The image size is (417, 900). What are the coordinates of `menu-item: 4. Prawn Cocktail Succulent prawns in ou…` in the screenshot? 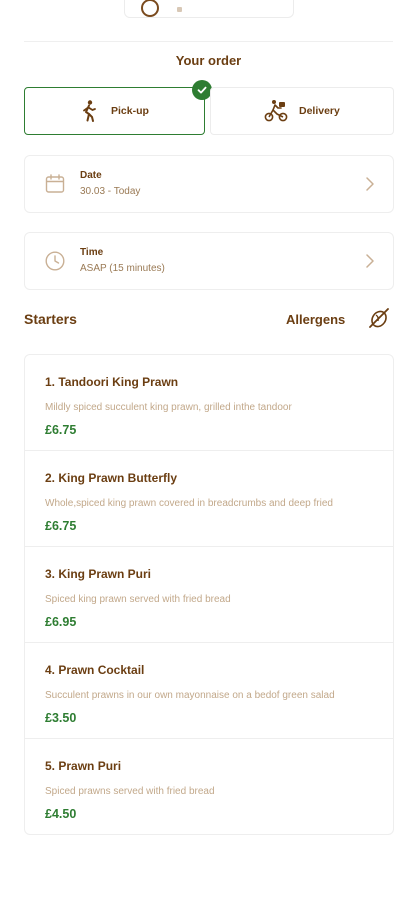 It's located at (209, 690).